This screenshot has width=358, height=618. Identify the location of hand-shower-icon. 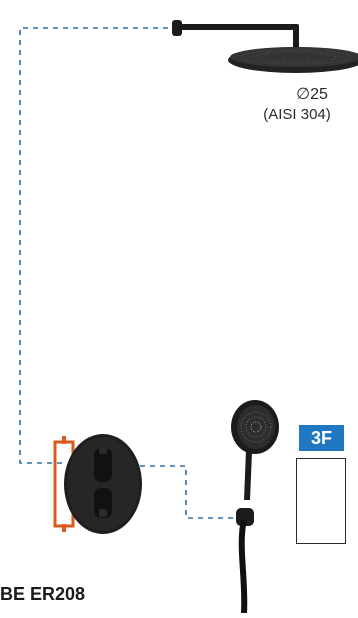
(255, 507).